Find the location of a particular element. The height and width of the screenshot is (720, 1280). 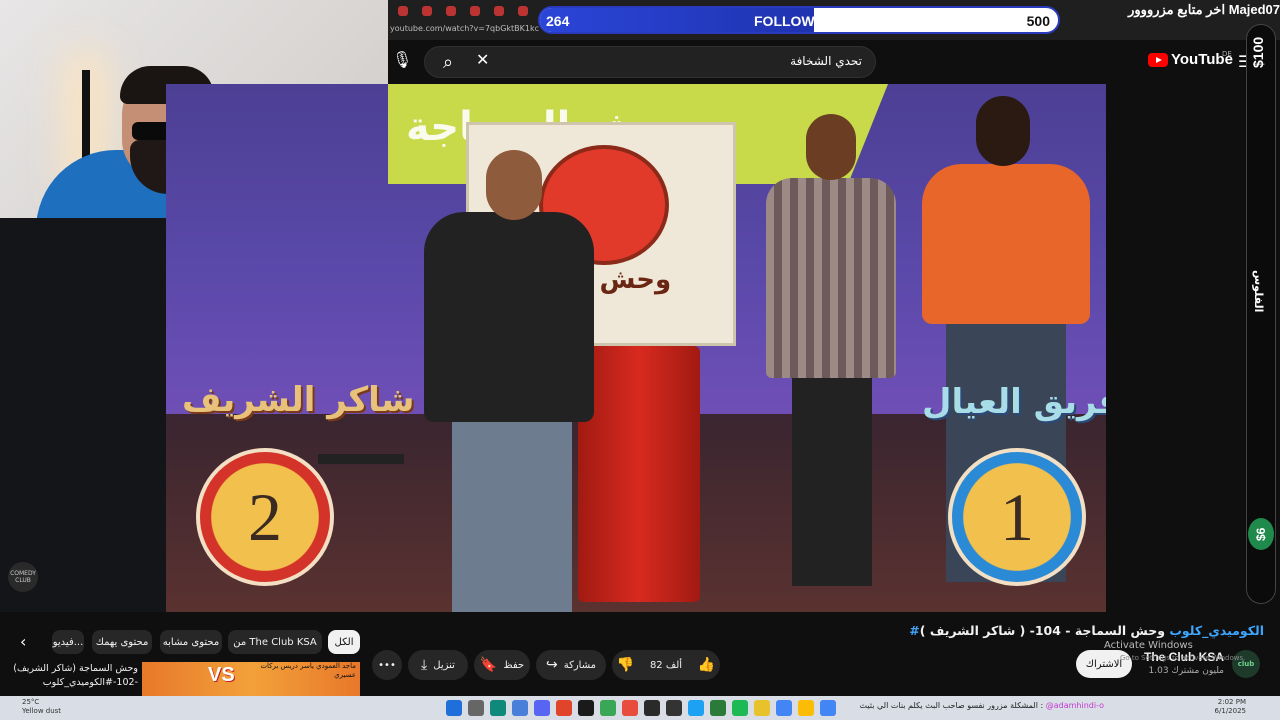

team-right-name: فريق العيال is located at coordinates (1014, 402).